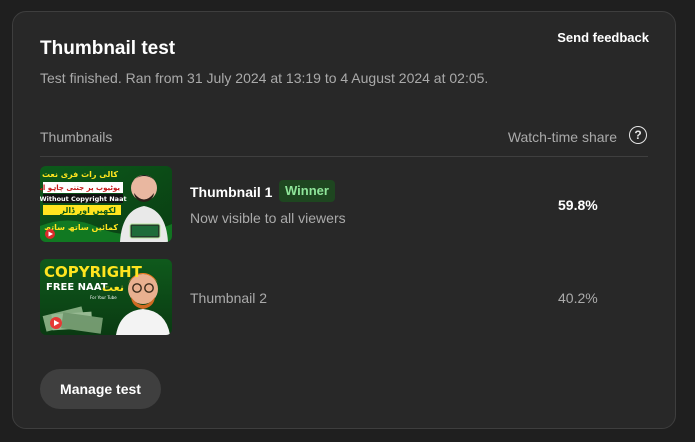 This screenshot has width=695, height=442. I want to click on header-divider, so click(344, 156).